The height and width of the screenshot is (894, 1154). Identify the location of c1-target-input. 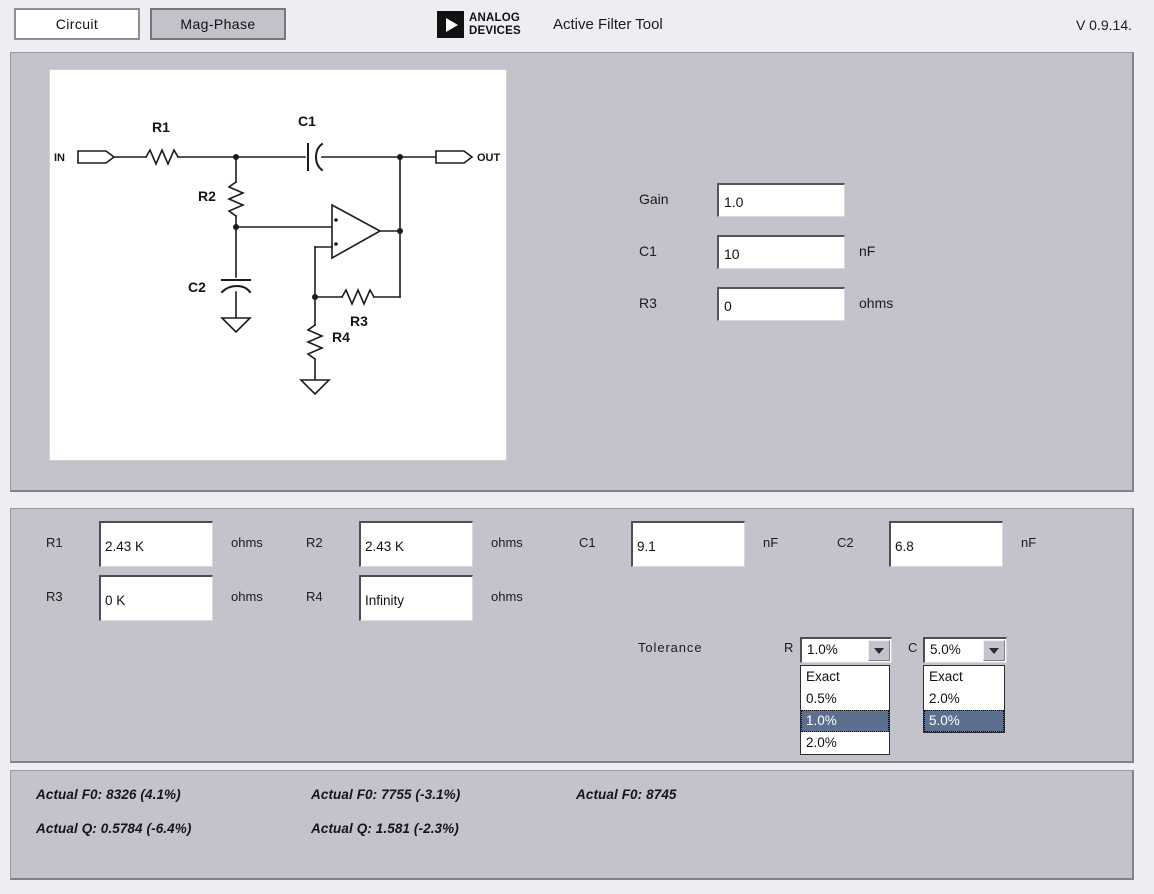
(781, 252).